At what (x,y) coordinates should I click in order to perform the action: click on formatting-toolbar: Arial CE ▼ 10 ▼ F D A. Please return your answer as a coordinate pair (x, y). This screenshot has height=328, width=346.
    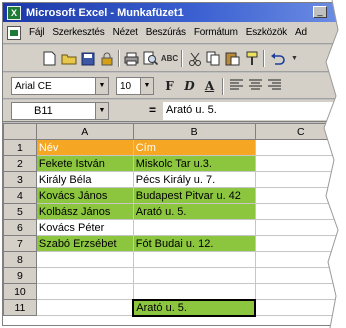
    Looking at the image, I should click on (174, 86).